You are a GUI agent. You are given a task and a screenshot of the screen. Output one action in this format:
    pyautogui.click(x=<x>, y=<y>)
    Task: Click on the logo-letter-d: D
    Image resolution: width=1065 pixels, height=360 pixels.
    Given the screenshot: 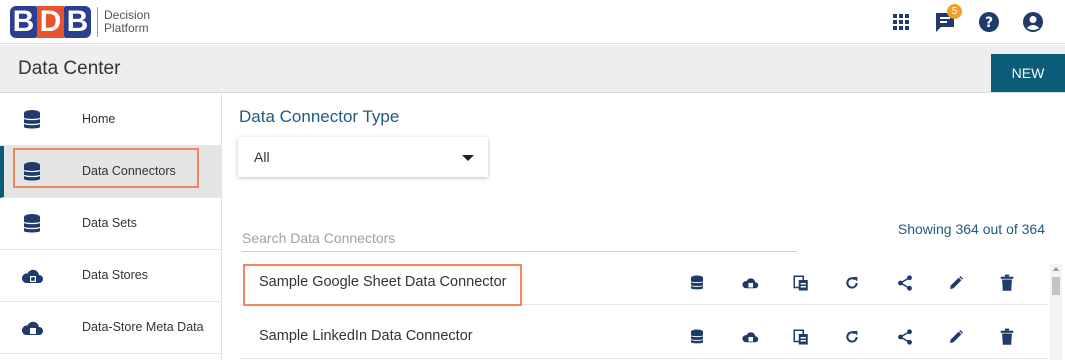 What is the action you would take?
    pyautogui.click(x=50, y=22)
    